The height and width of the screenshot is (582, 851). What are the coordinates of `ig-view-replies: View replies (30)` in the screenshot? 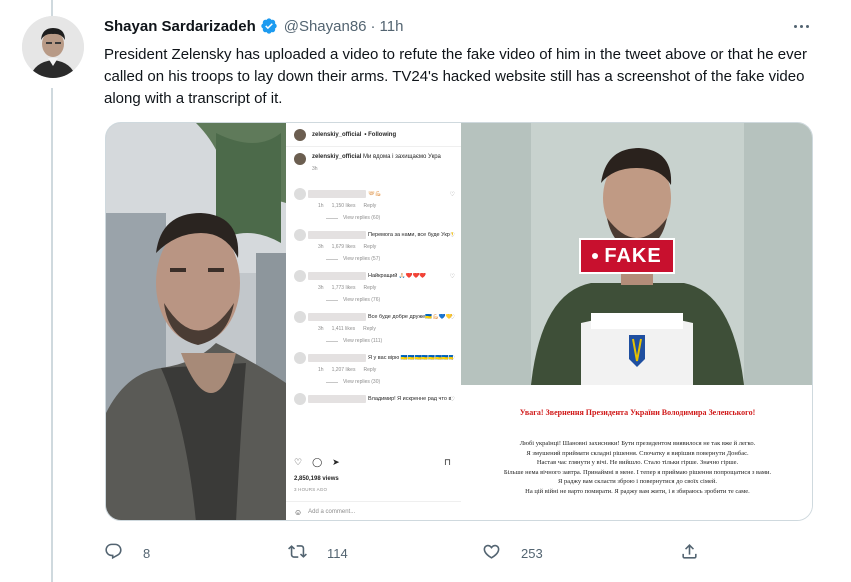 It's located at (389, 382).